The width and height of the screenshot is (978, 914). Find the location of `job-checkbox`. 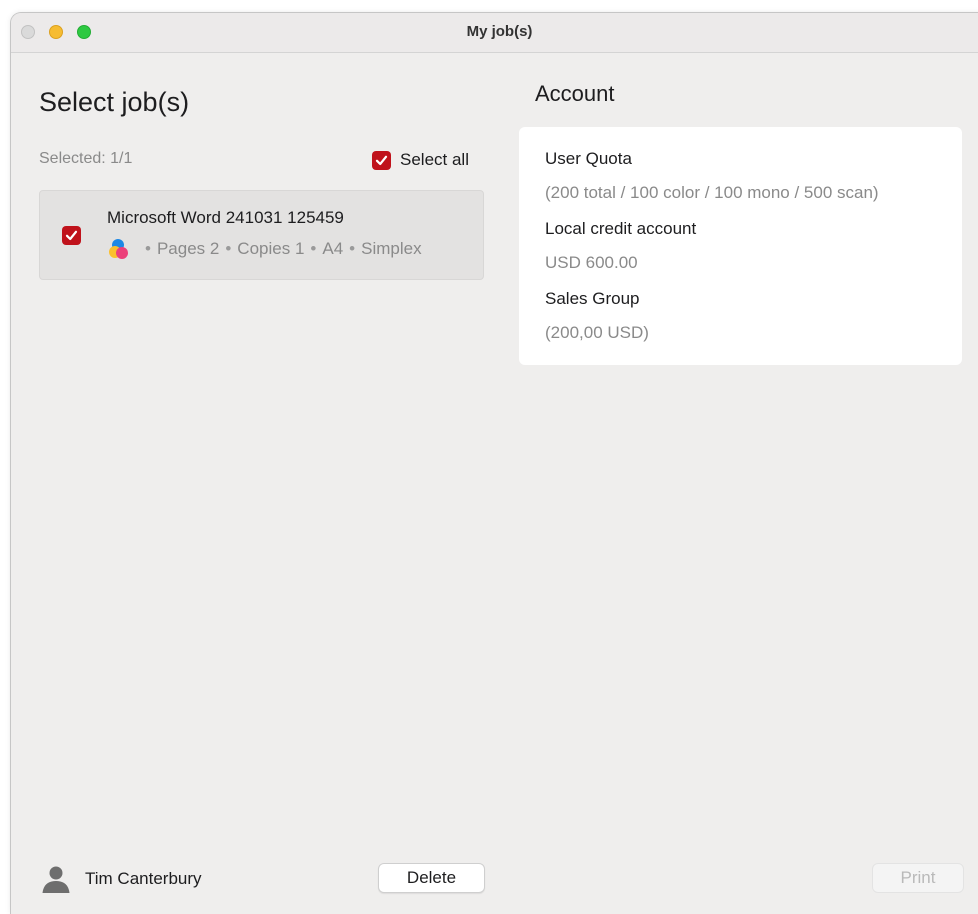

job-checkbox is located at coordinates (71, 235).